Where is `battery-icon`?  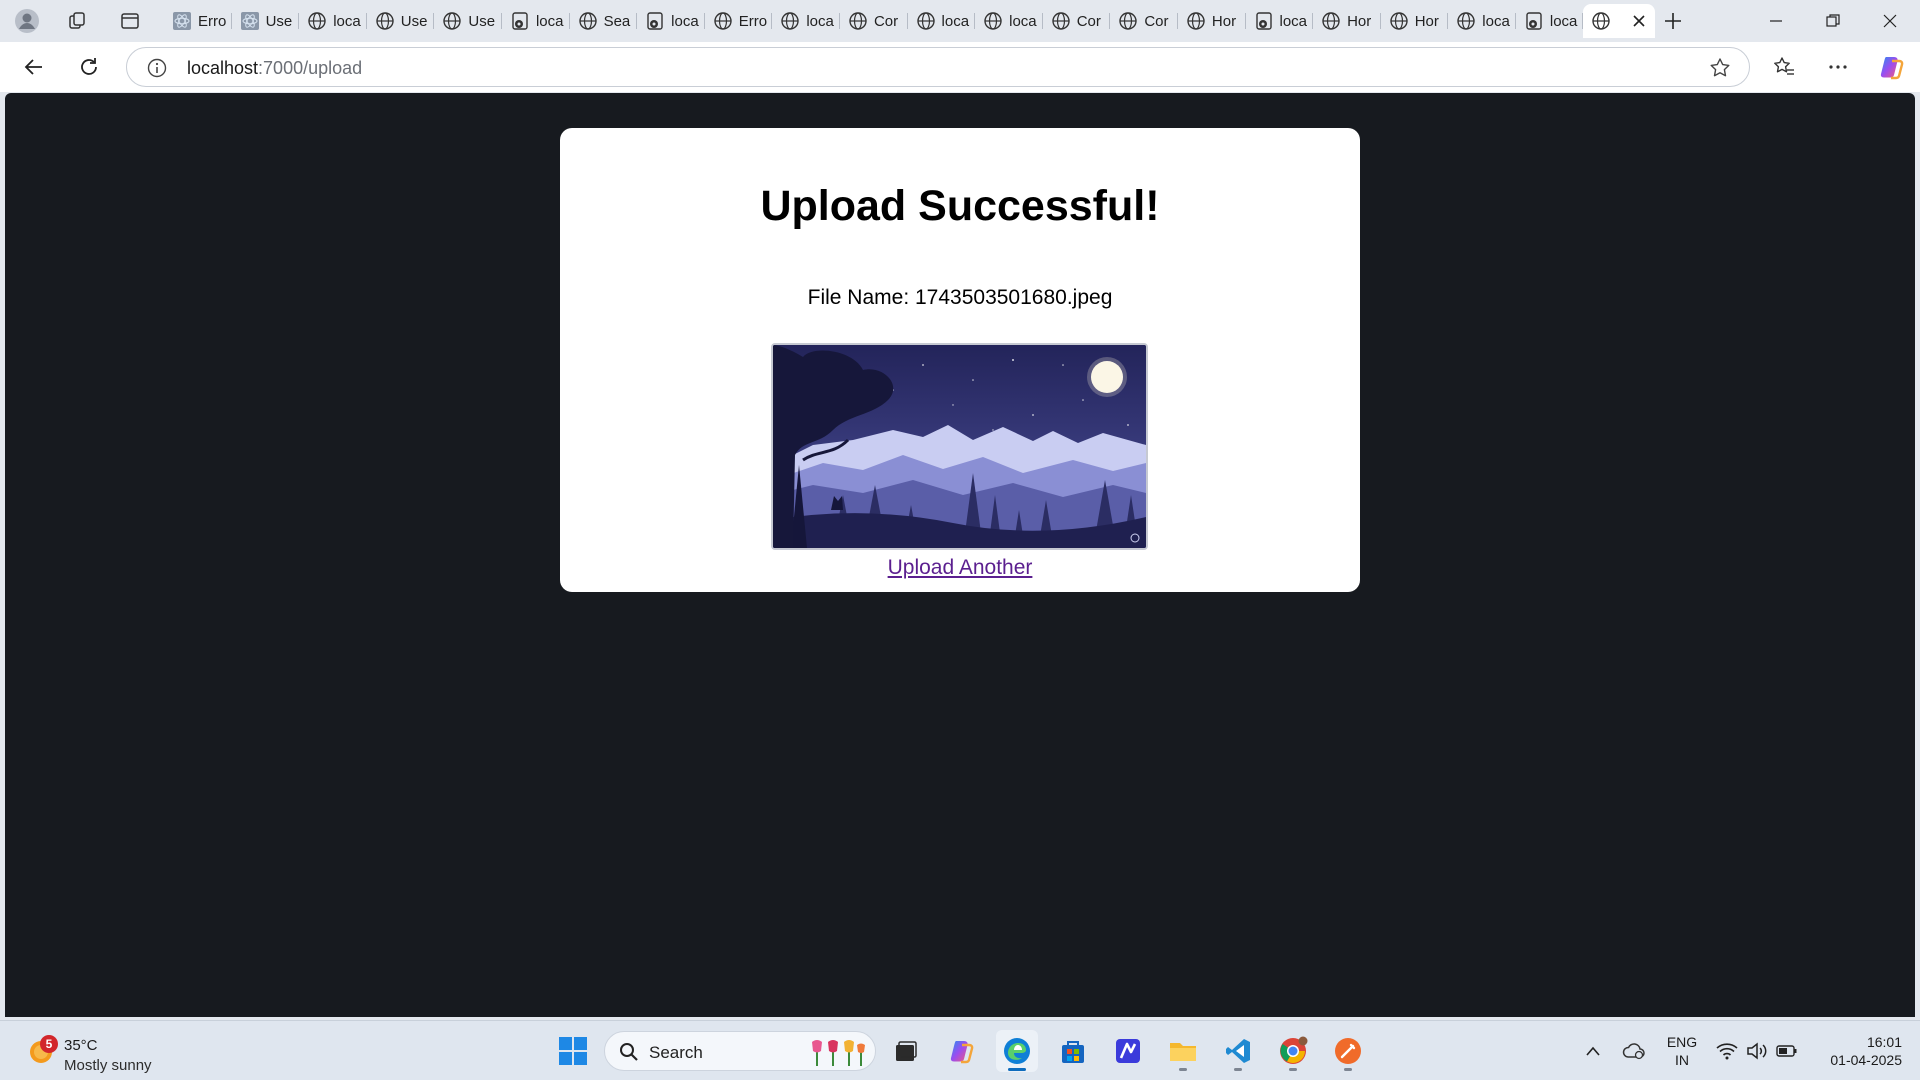 battery-icon is located at coordinates (1786, 1051).